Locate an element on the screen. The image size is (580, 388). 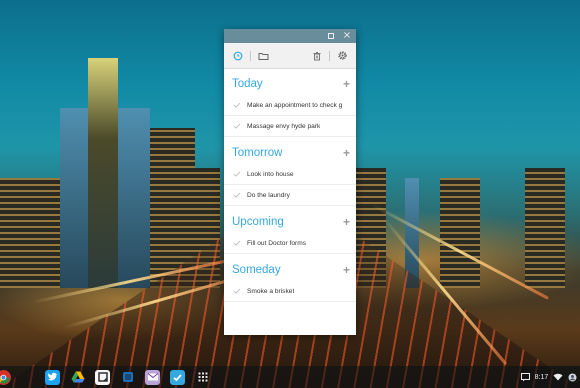
clock-button is located at coordinates (238, 56).